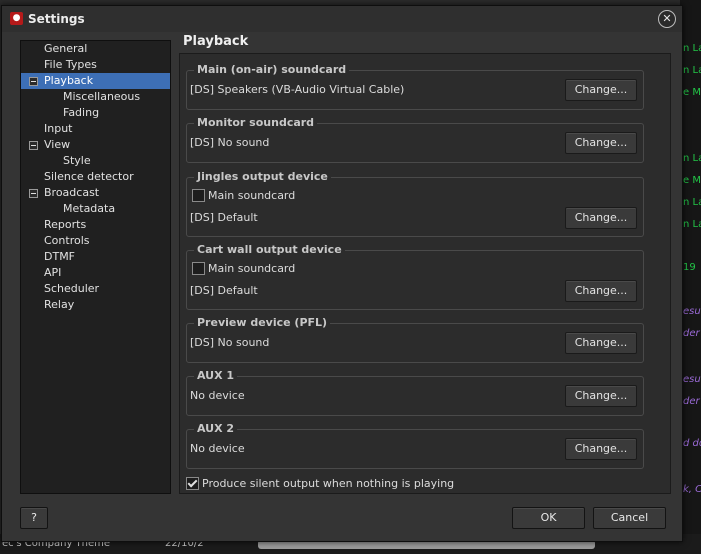 The width and height of the screenshot is (701, 554). What do you see at coordinates (59, 304) in the screenshot?
I see `nav-item-label: Relay` at bounding box center [59, 304].